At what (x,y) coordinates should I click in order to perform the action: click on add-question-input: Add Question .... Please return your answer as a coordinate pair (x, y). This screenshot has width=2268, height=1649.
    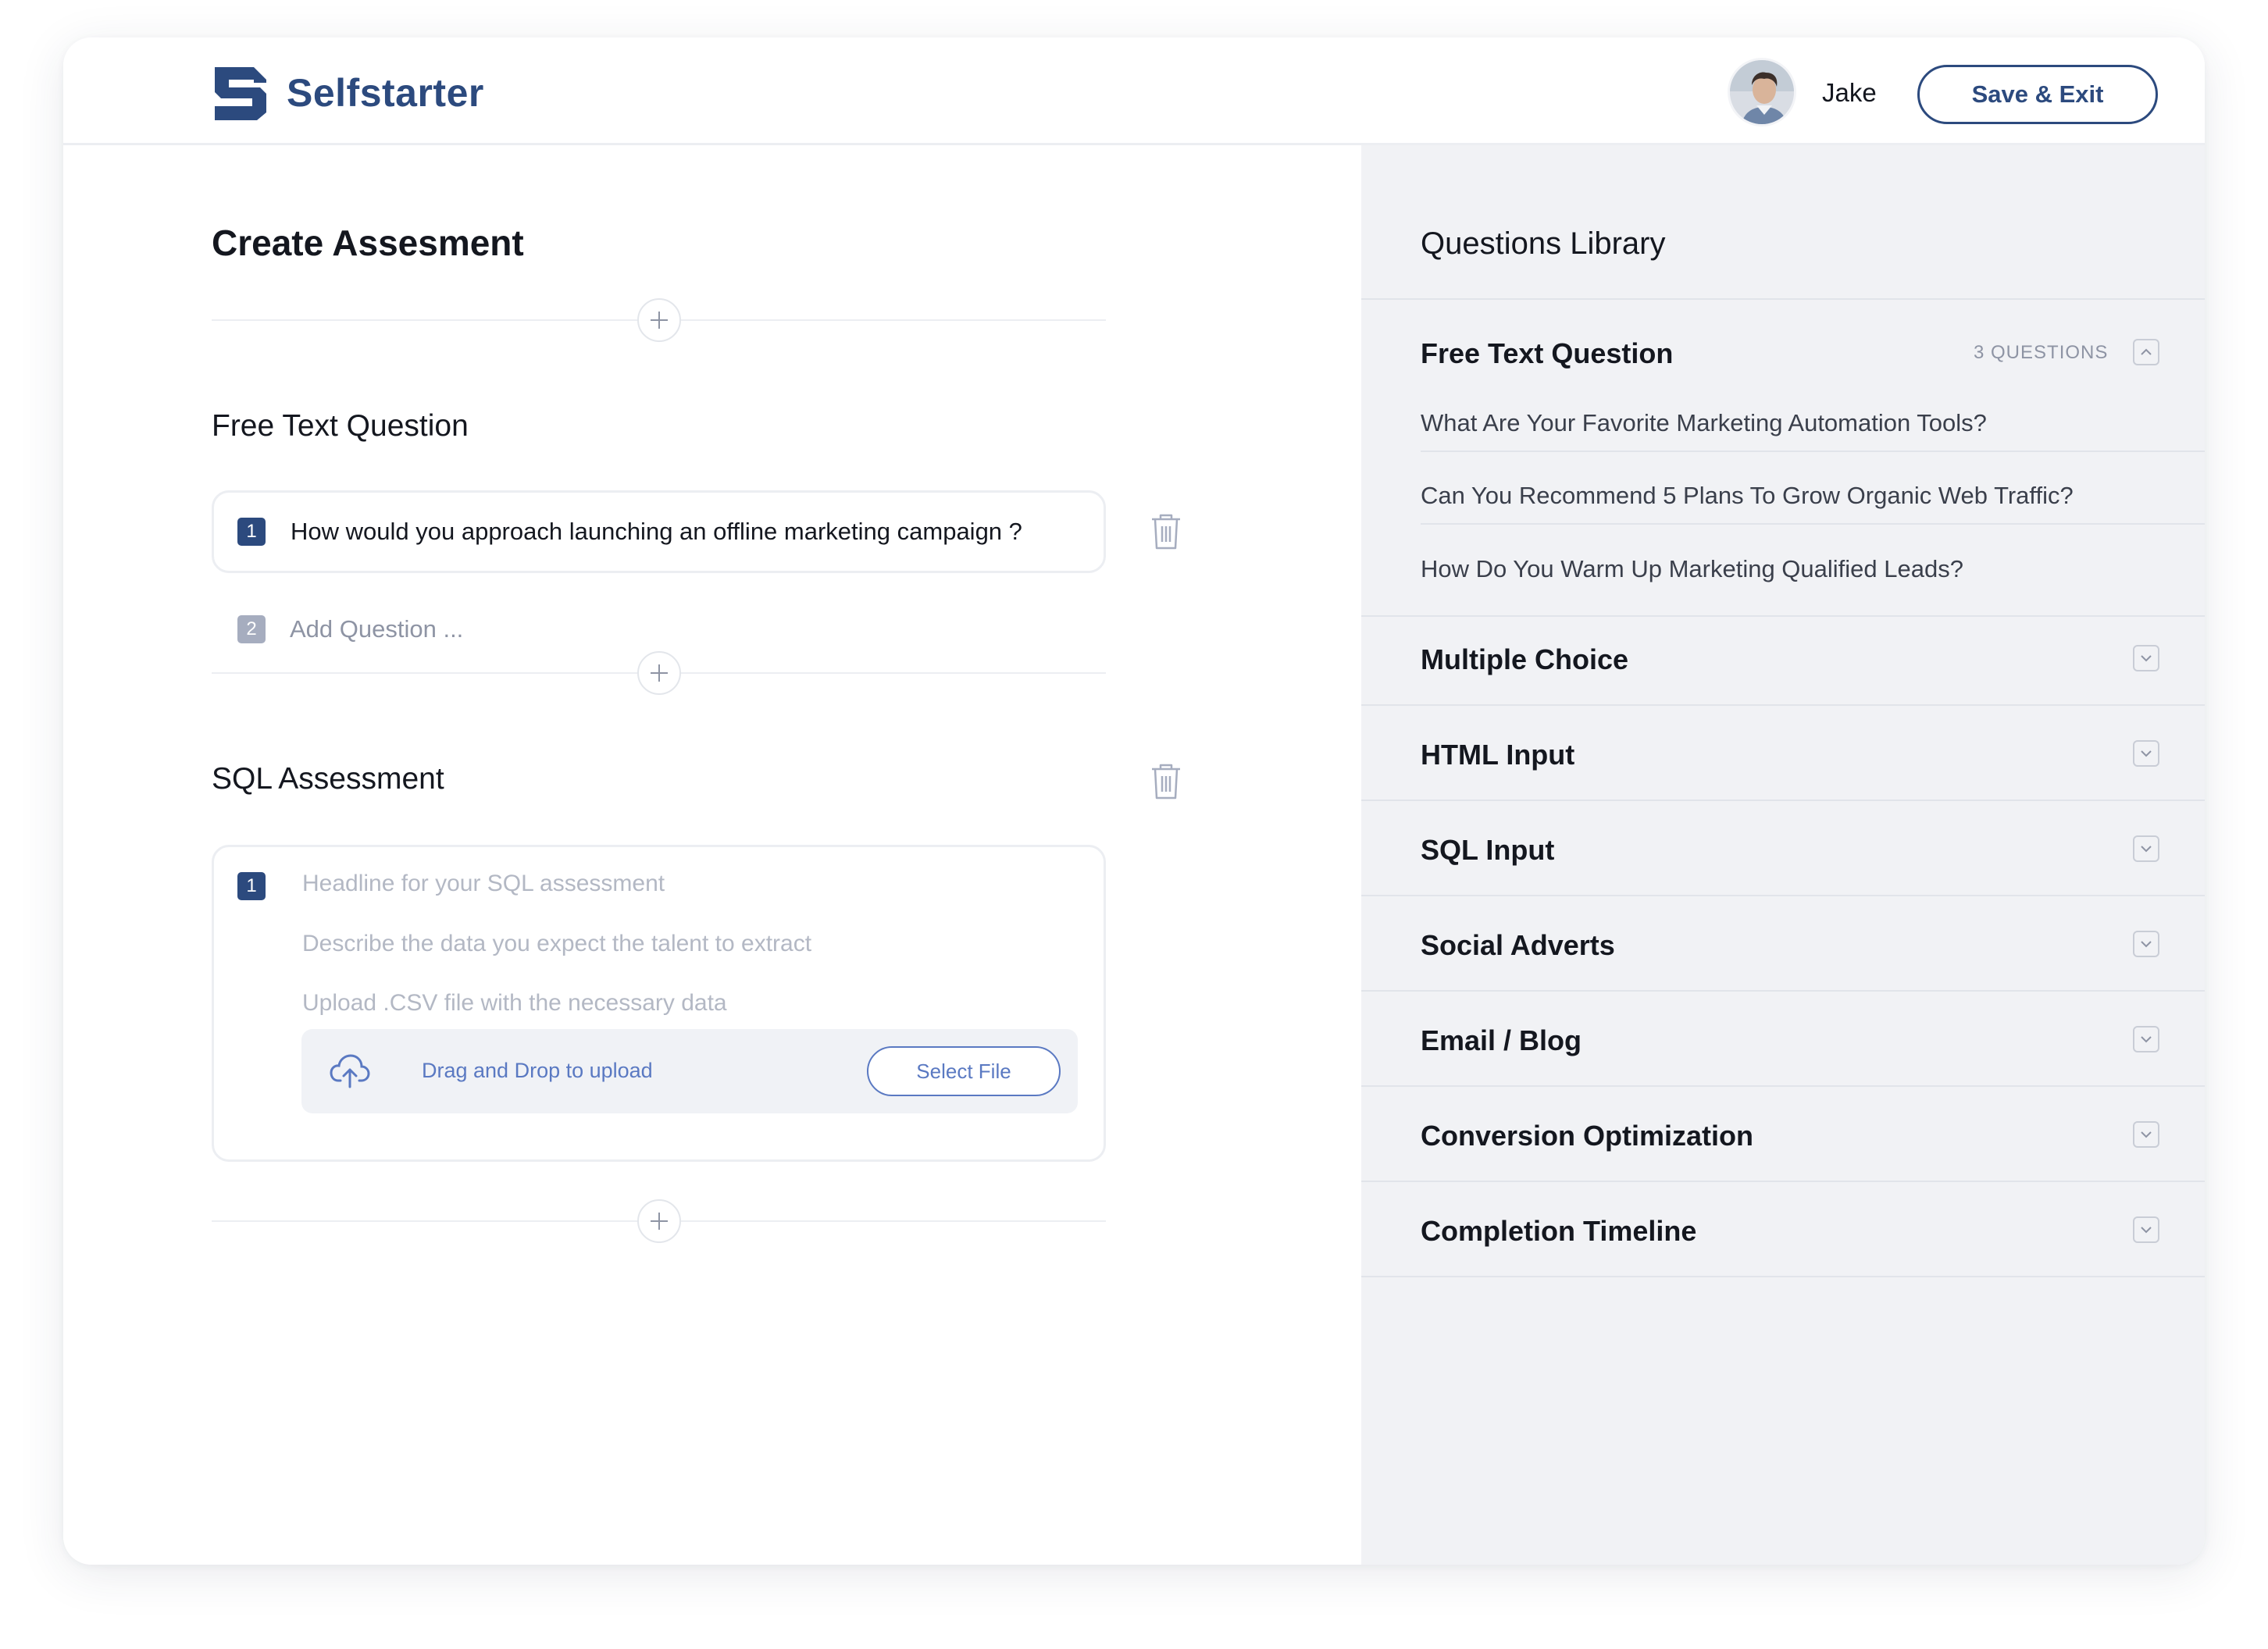
    Looking at the image, I should click on (376, 629).